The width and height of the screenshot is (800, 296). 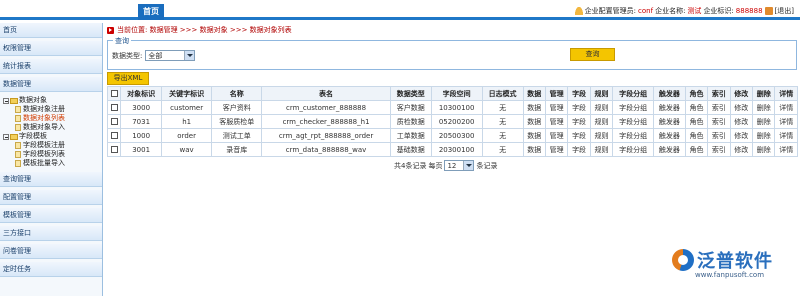 What do you see at coordinates (487, 165) in the screenshot?
I see `per-page-unit: 条记录` at bounding box center [487, 165].